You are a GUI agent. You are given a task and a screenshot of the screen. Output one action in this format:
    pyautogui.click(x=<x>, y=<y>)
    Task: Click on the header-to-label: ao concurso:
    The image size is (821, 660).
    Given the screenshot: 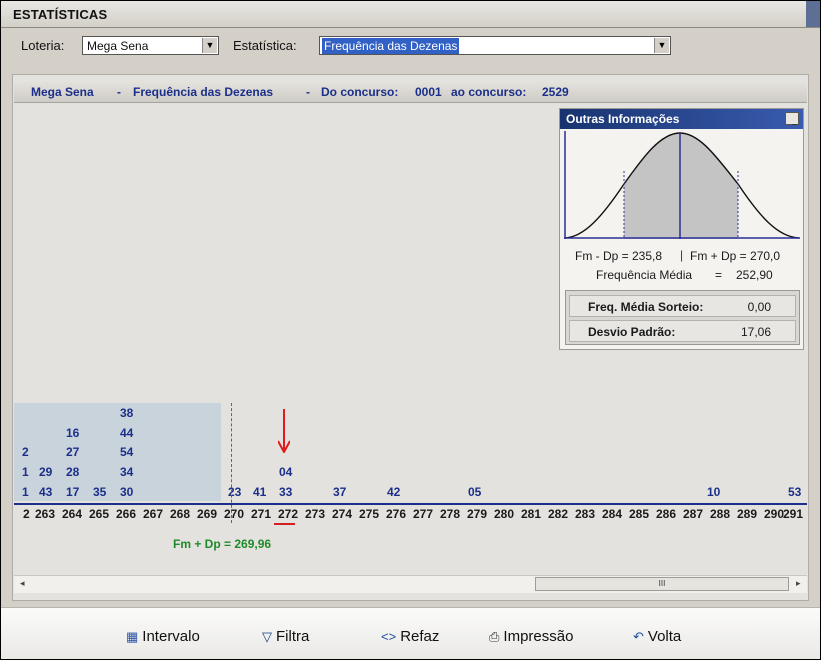 What is the action you would take?
    pyautogui.click(x=489, y=92)
    